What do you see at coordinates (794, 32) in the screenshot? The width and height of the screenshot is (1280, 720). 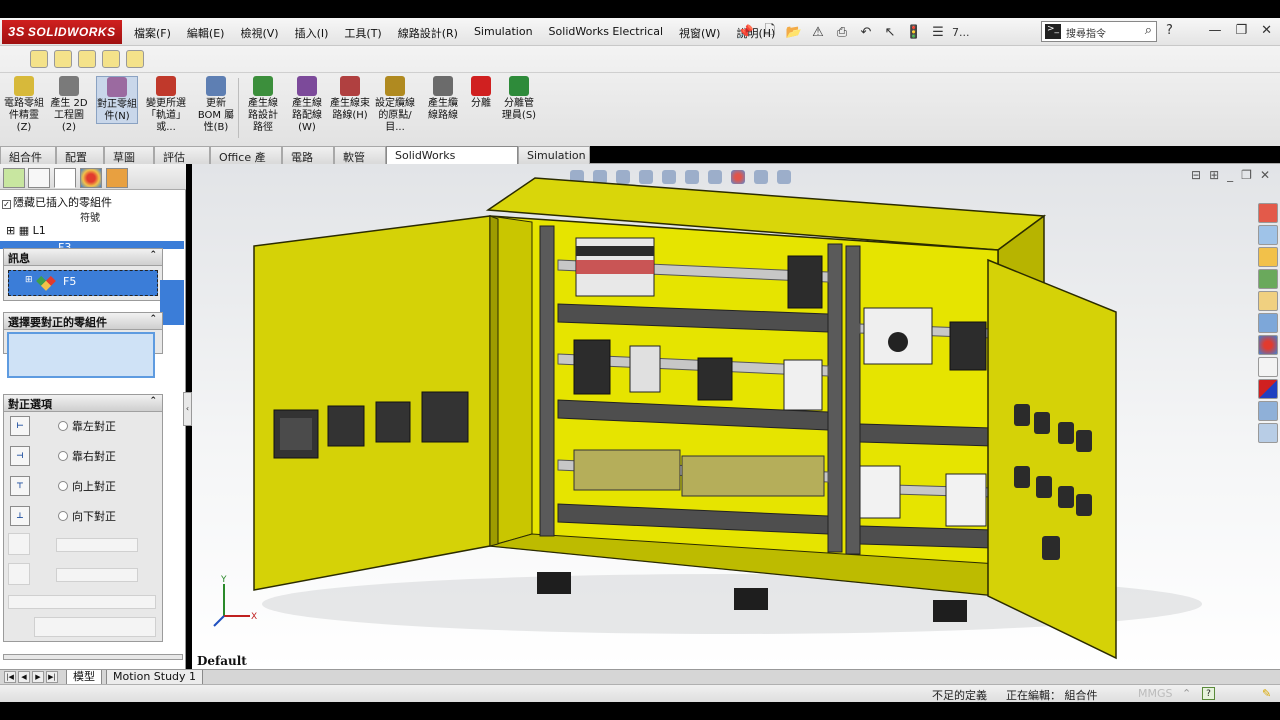 I see `open-icon: 📂` at bounding box center [794, 32].